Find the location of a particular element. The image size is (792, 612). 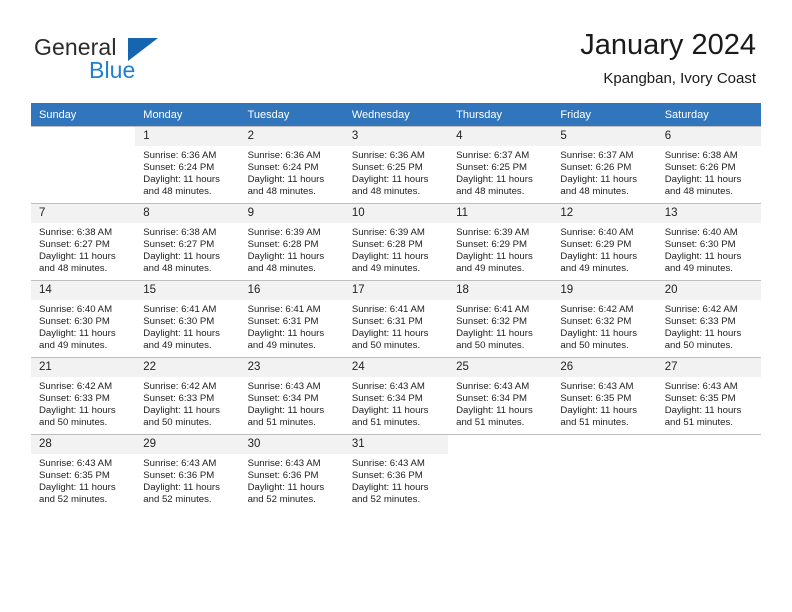

sunrise-time: Sunrise: 6:39 AM is located at coordinates (493, 232).